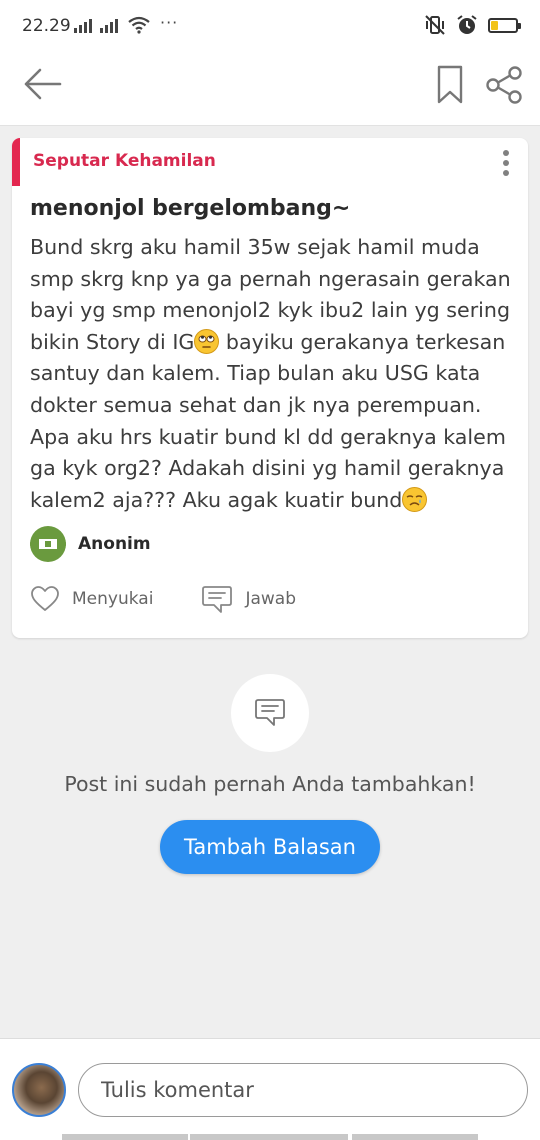  Describe the element at coordinates (270, 26) in the screenshot. I see `status-bar: 22.29 ···` at that location.